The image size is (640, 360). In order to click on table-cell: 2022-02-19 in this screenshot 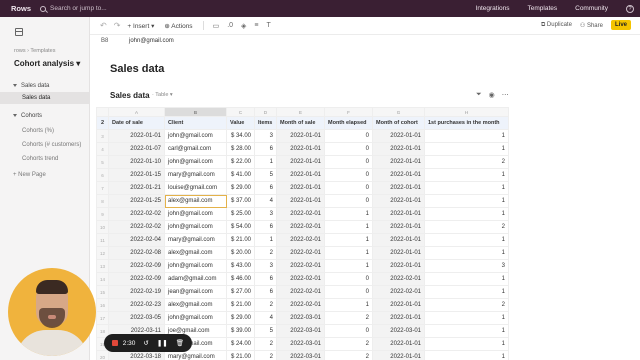, I will do `click(136, 292)`.